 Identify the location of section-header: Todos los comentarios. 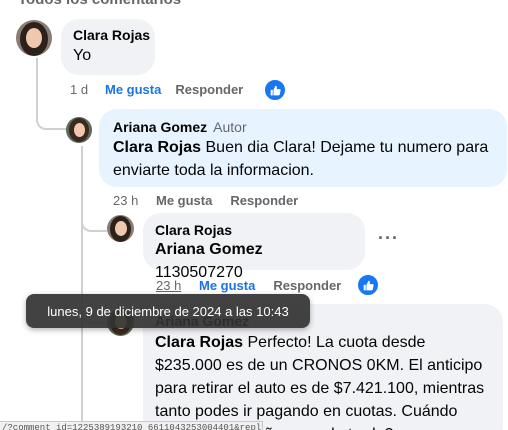
(99, 4).